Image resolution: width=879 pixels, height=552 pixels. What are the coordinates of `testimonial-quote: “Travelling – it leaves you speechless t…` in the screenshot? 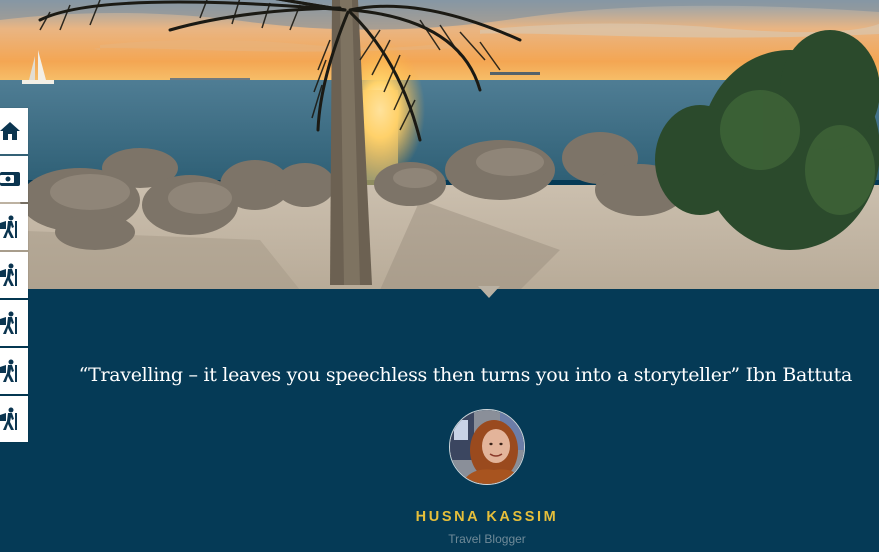 It's located at (465, 375).